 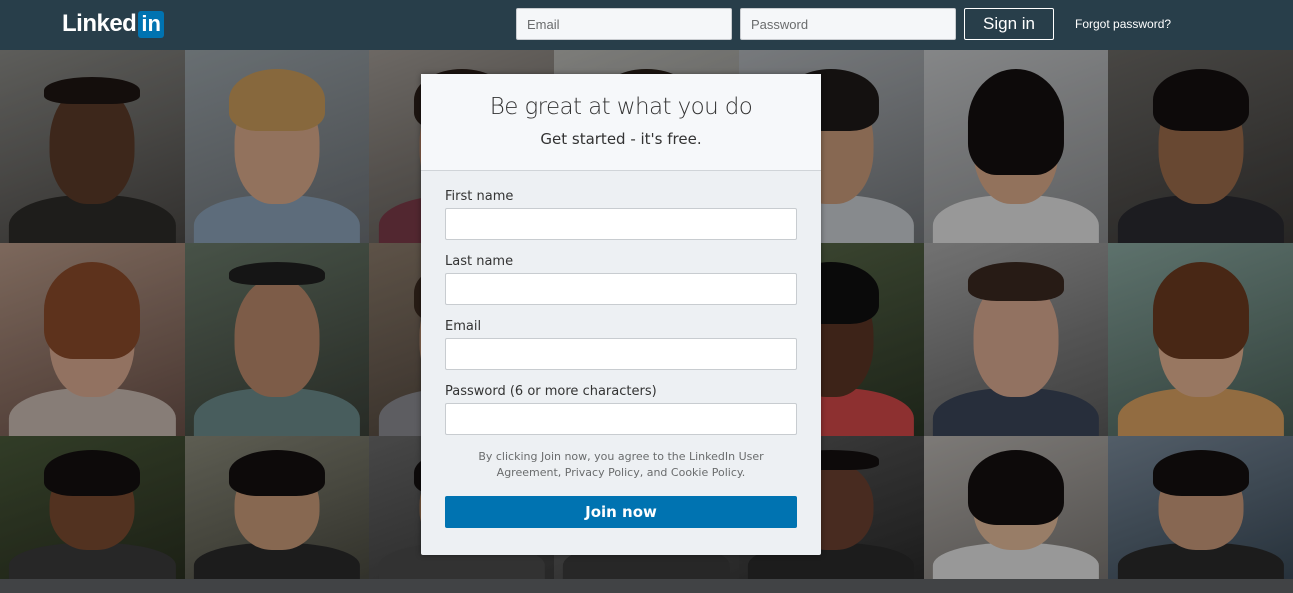 I want to click on first-name-label: First name, so click(x=479, y=196).